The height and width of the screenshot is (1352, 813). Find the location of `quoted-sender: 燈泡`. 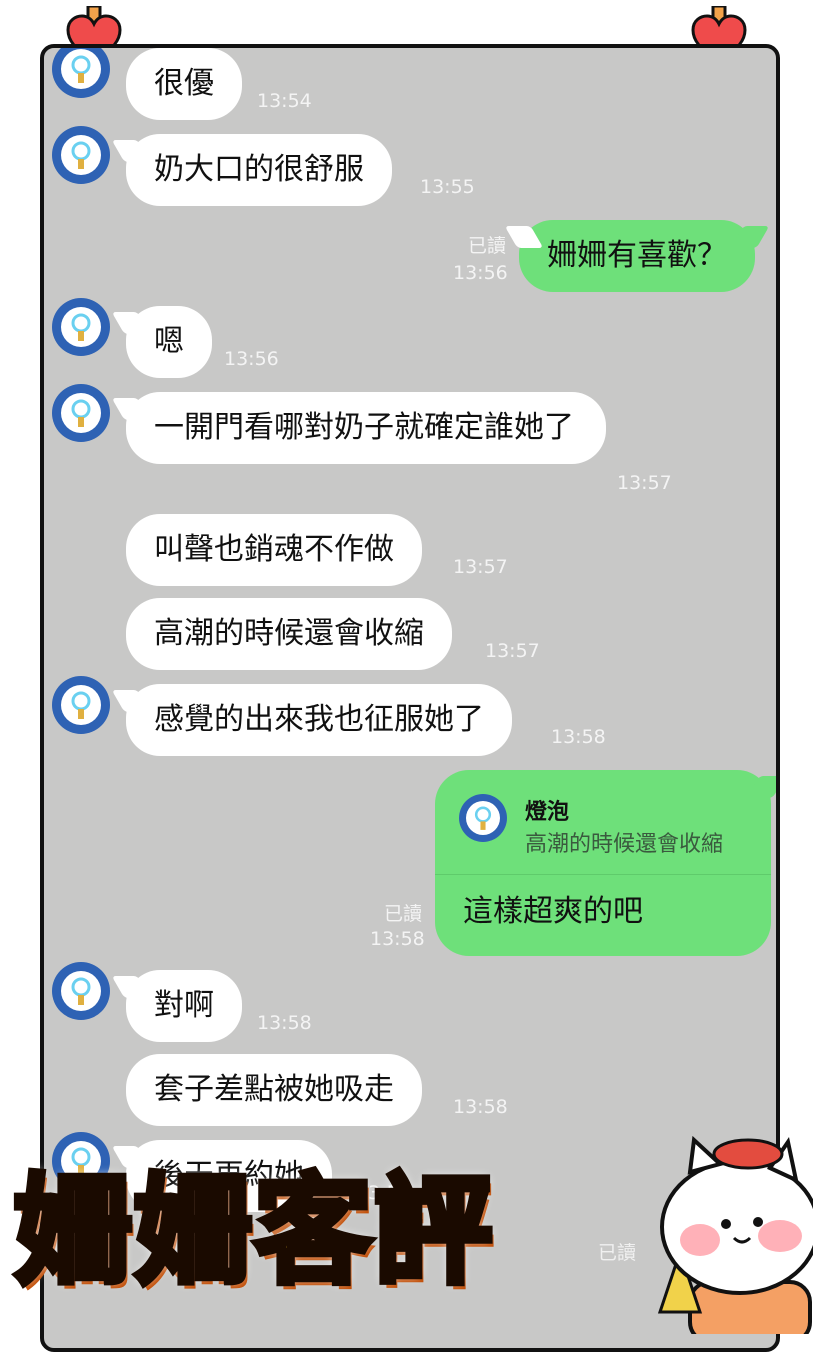

quoted-sender: 燈泡 is located at coordinates (547, 812).